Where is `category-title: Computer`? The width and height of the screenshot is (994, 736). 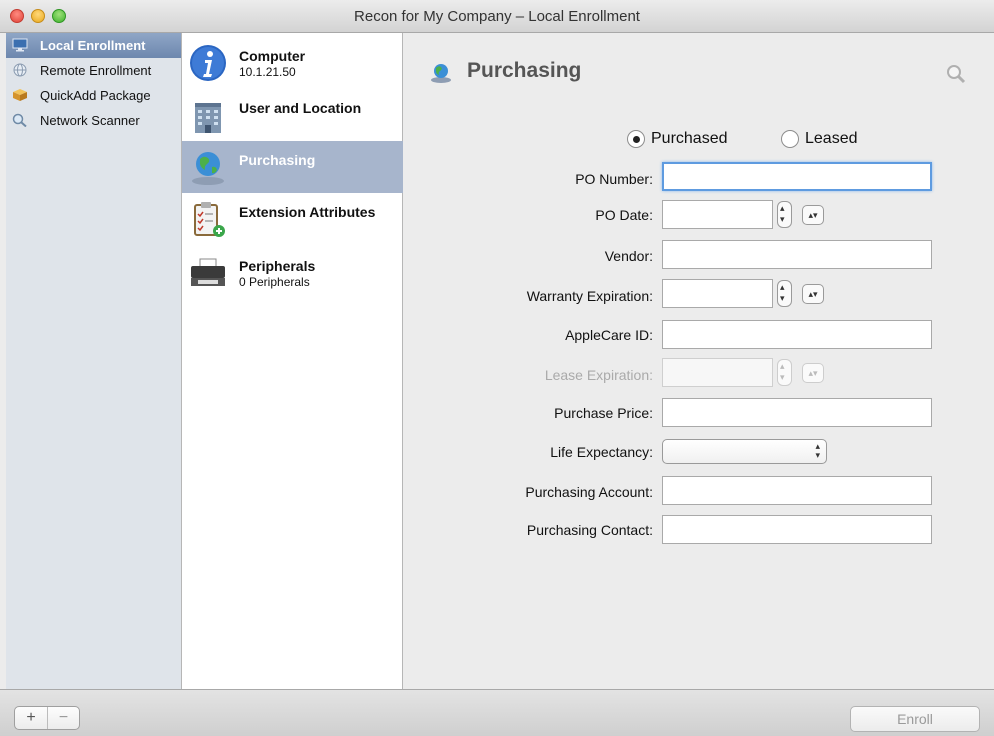
category-title: Computer is located at coordinates (272, 56).